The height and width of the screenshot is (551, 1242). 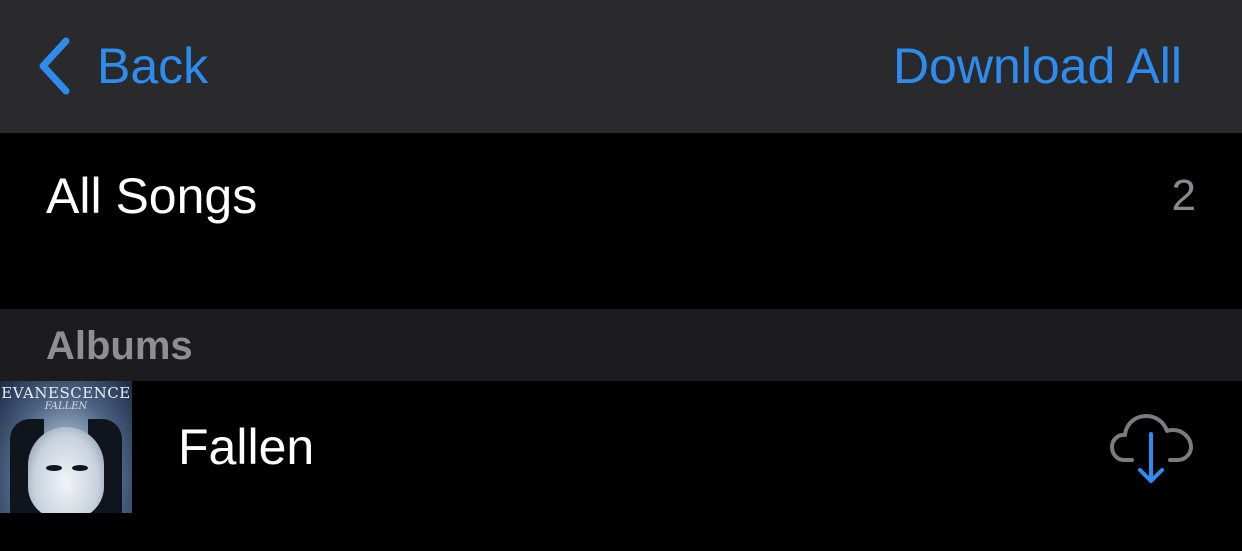 I want to click on album-artwork: EVANESCENCE FALLEN, so click(x=66, y=447).